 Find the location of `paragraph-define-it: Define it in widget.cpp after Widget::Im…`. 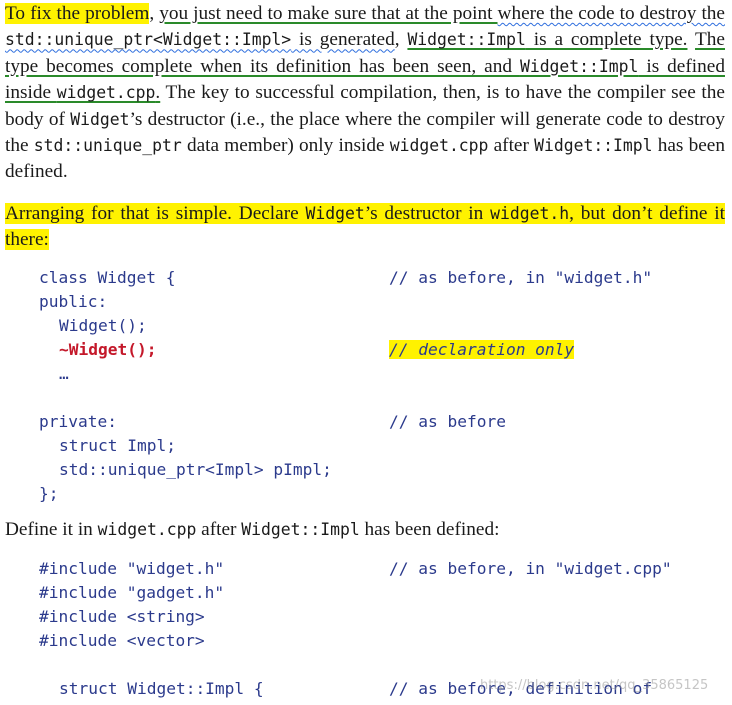

paragraph-define-it: Define it in widget.cpp after Widget::Im… is located at coordinates (252, 529).